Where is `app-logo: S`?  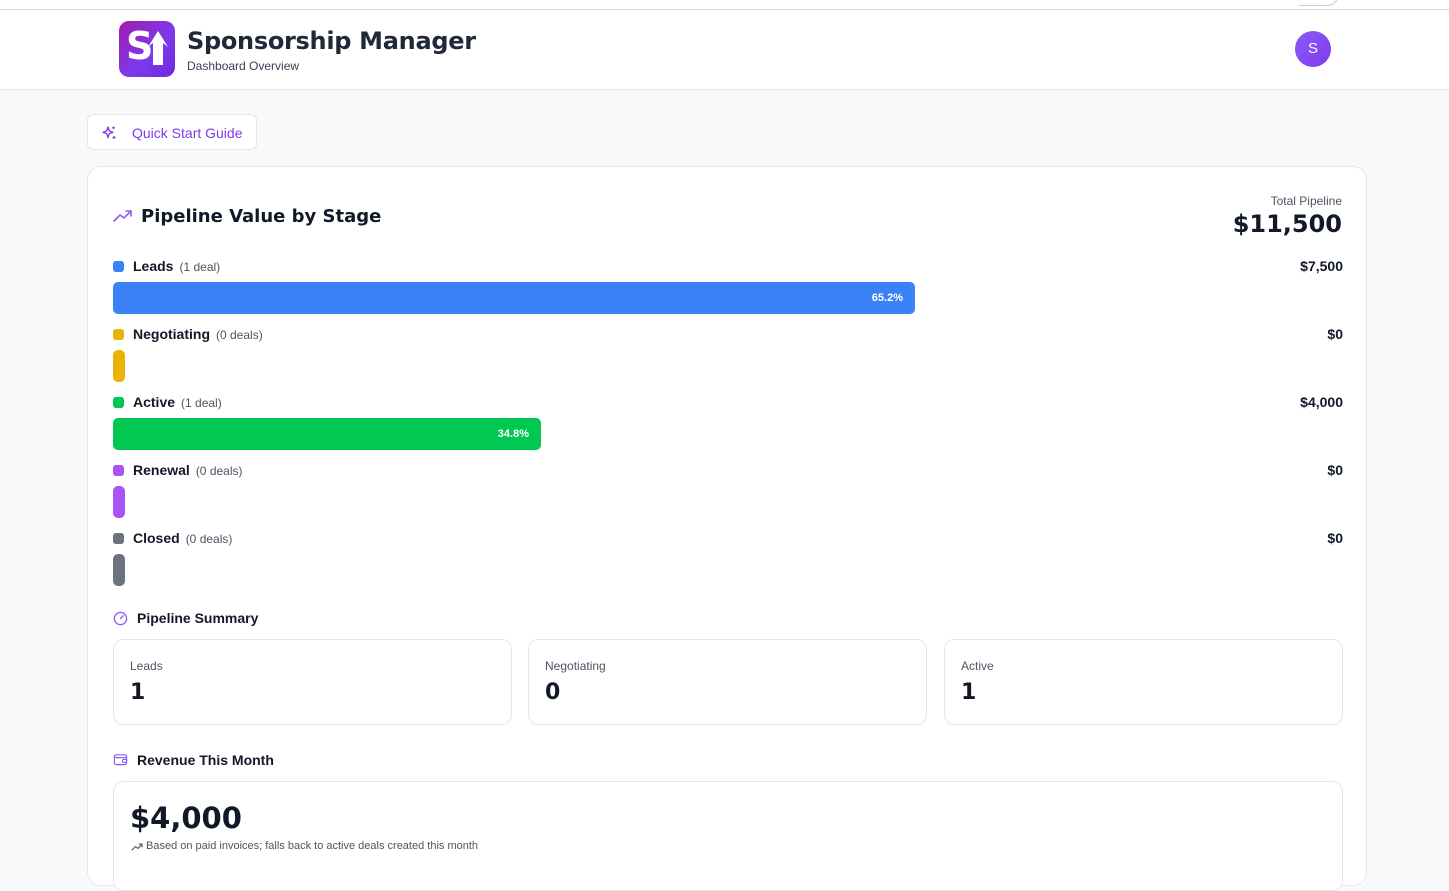
app-logo: S is located at coordinates (147, 49).